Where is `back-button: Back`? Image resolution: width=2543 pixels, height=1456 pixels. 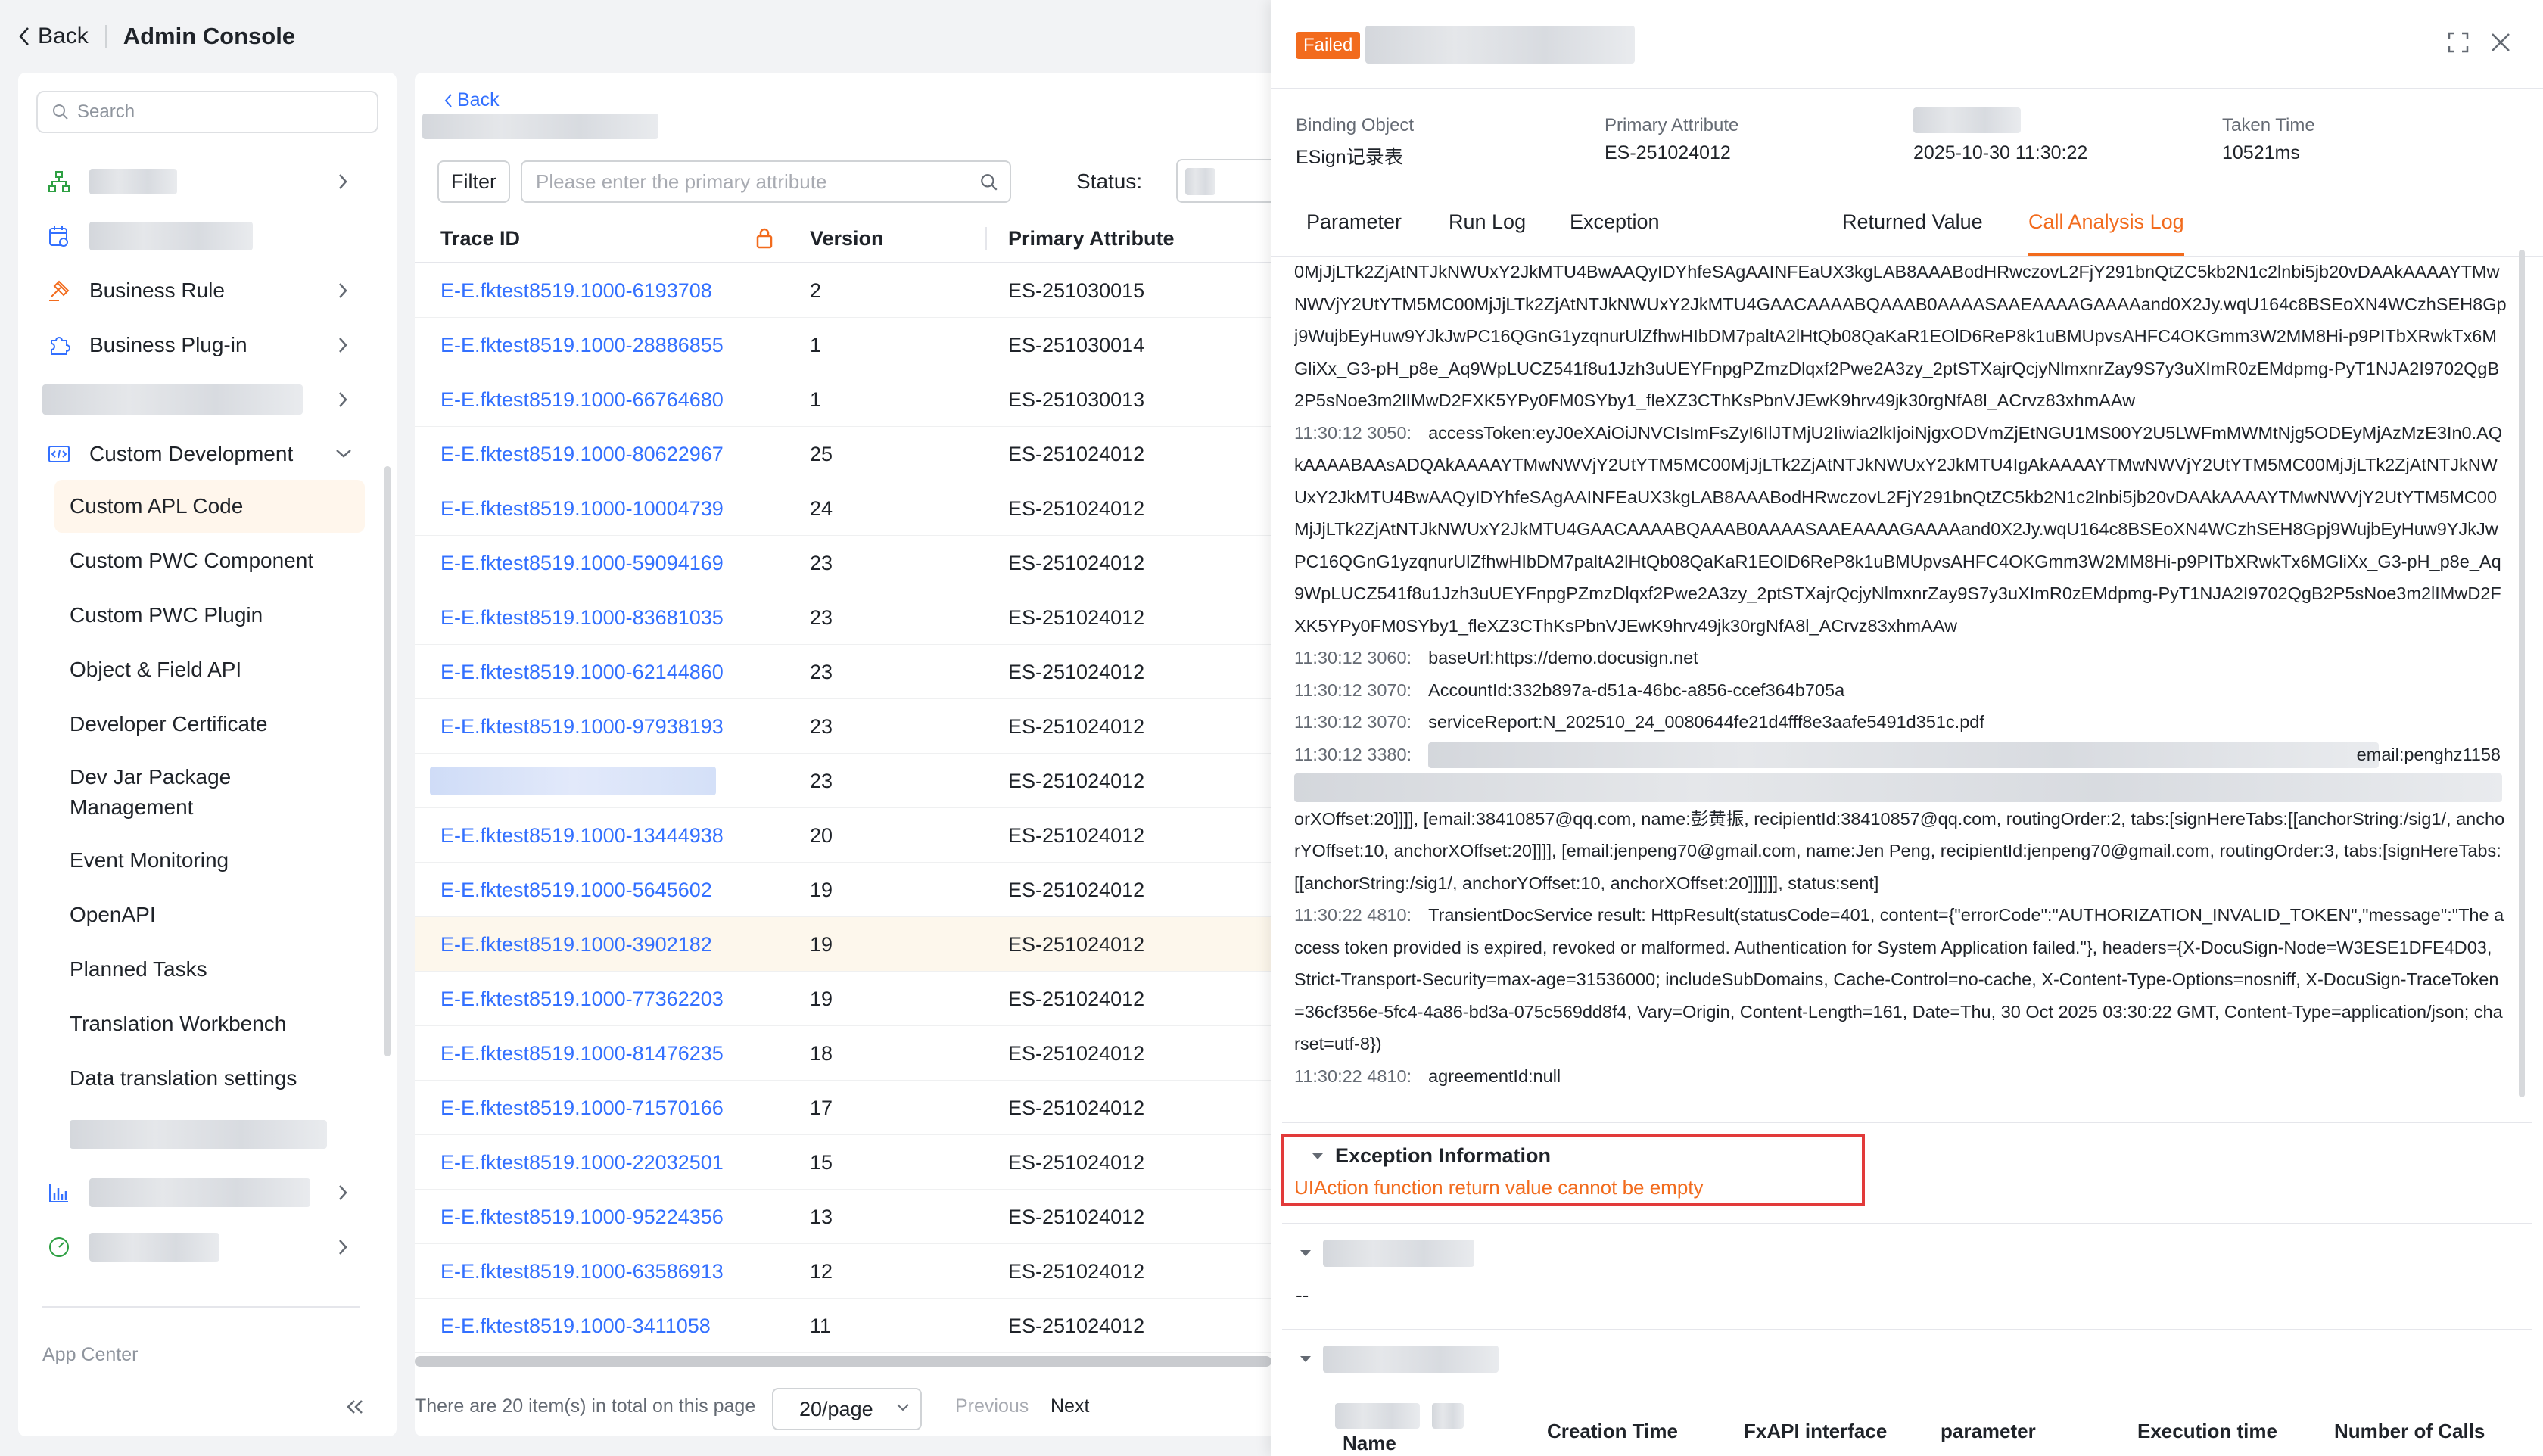
back-button: Back is located at coordinates (53, 36).